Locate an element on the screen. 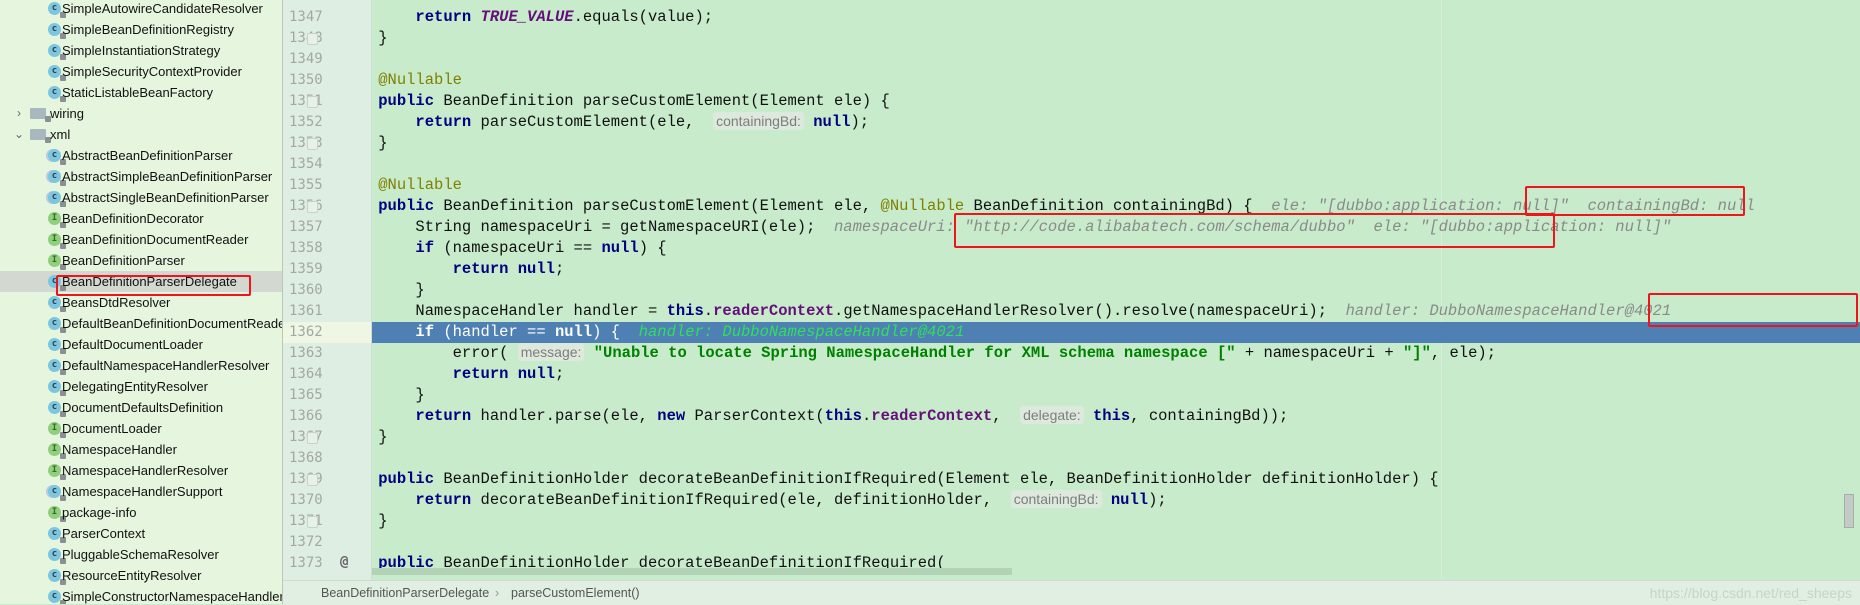 The image size is (1860, 605). tree-item: c DelegatingEntityResolver is located at coordinates (141, 386).